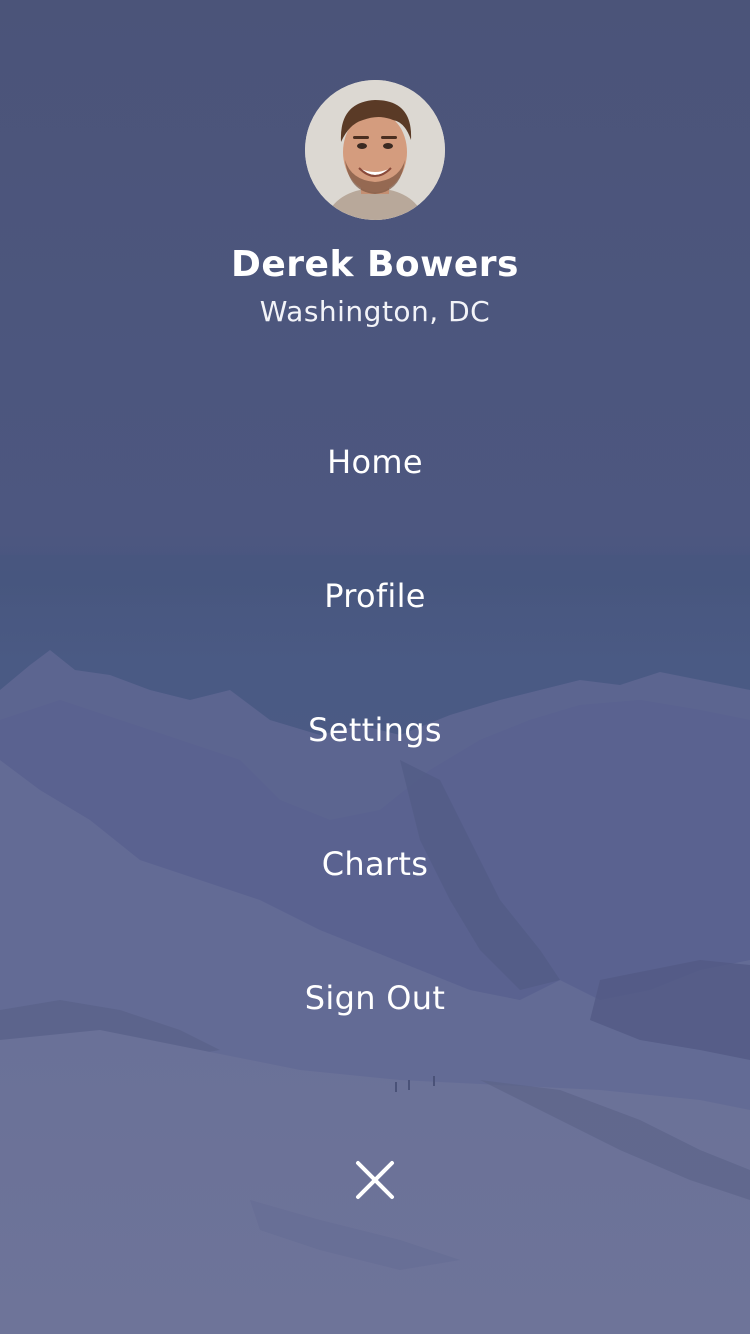 Image resolution: width=750 pixels, height=1334 pixels. I want to click on menu-item-sign-out: Sign Out, so click(375, 998).